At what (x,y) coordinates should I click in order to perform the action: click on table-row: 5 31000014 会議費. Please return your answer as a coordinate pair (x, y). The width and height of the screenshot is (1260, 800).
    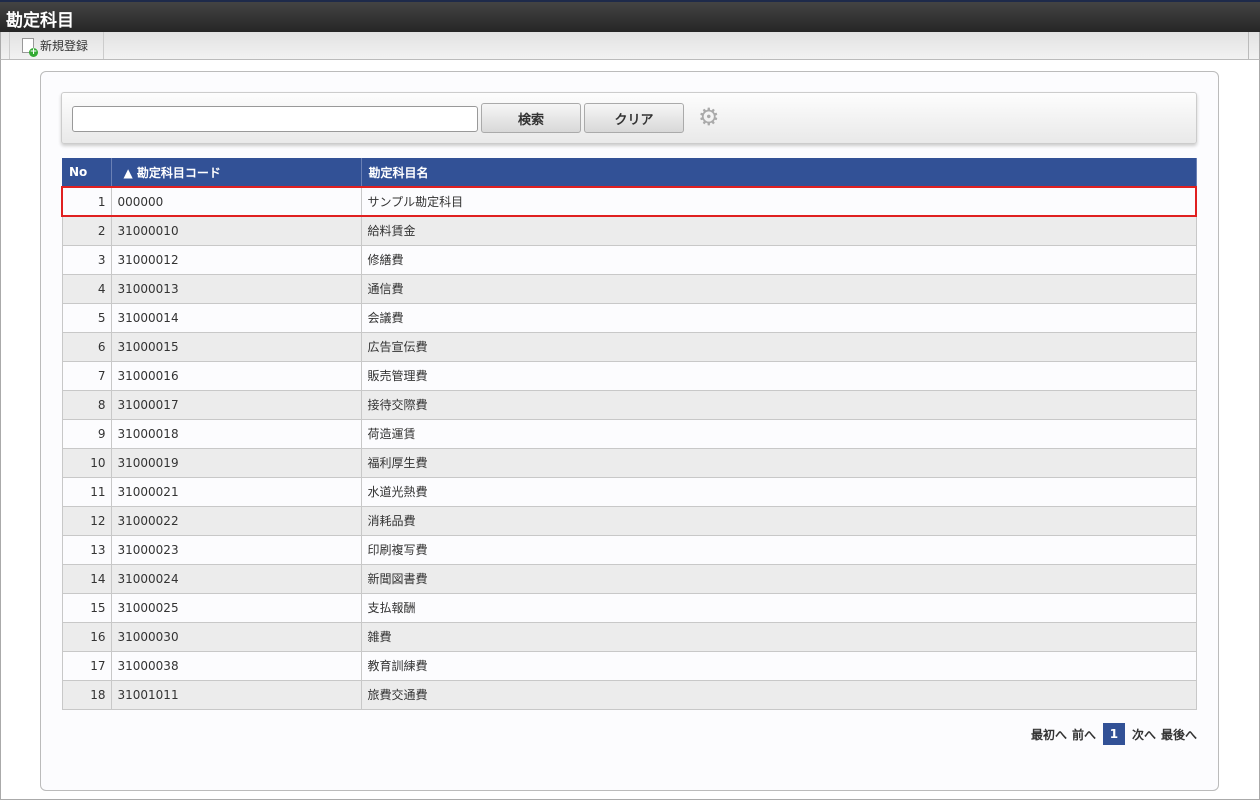
    Looking at the image, I should click on (629, 317).